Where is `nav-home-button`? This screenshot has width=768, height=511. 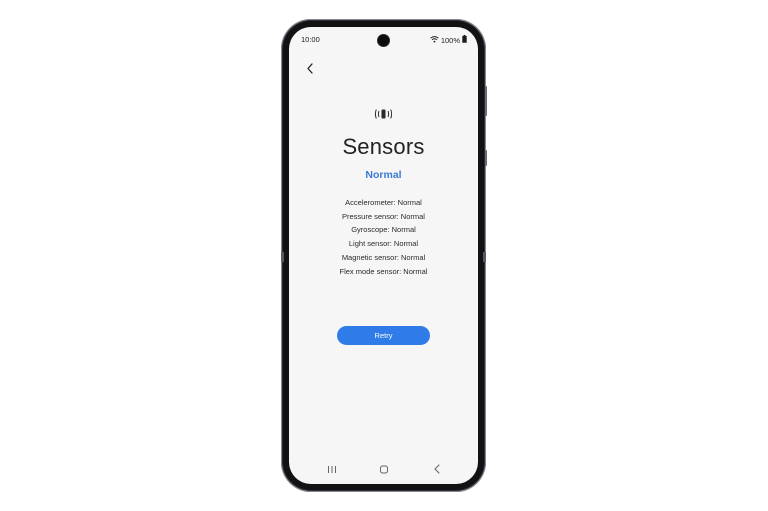
nav-home-button is located at coordinates (384, 470).